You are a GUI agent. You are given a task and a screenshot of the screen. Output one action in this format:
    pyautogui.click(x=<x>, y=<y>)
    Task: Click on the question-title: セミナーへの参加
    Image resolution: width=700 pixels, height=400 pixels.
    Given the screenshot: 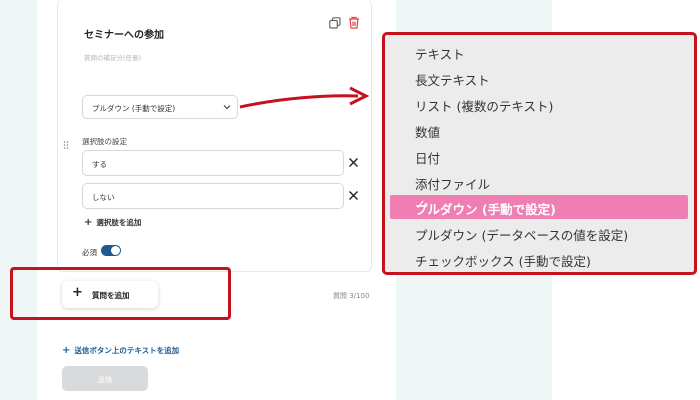 What is the action you would take?
    pyautogui.click(x=124, y=33)
    